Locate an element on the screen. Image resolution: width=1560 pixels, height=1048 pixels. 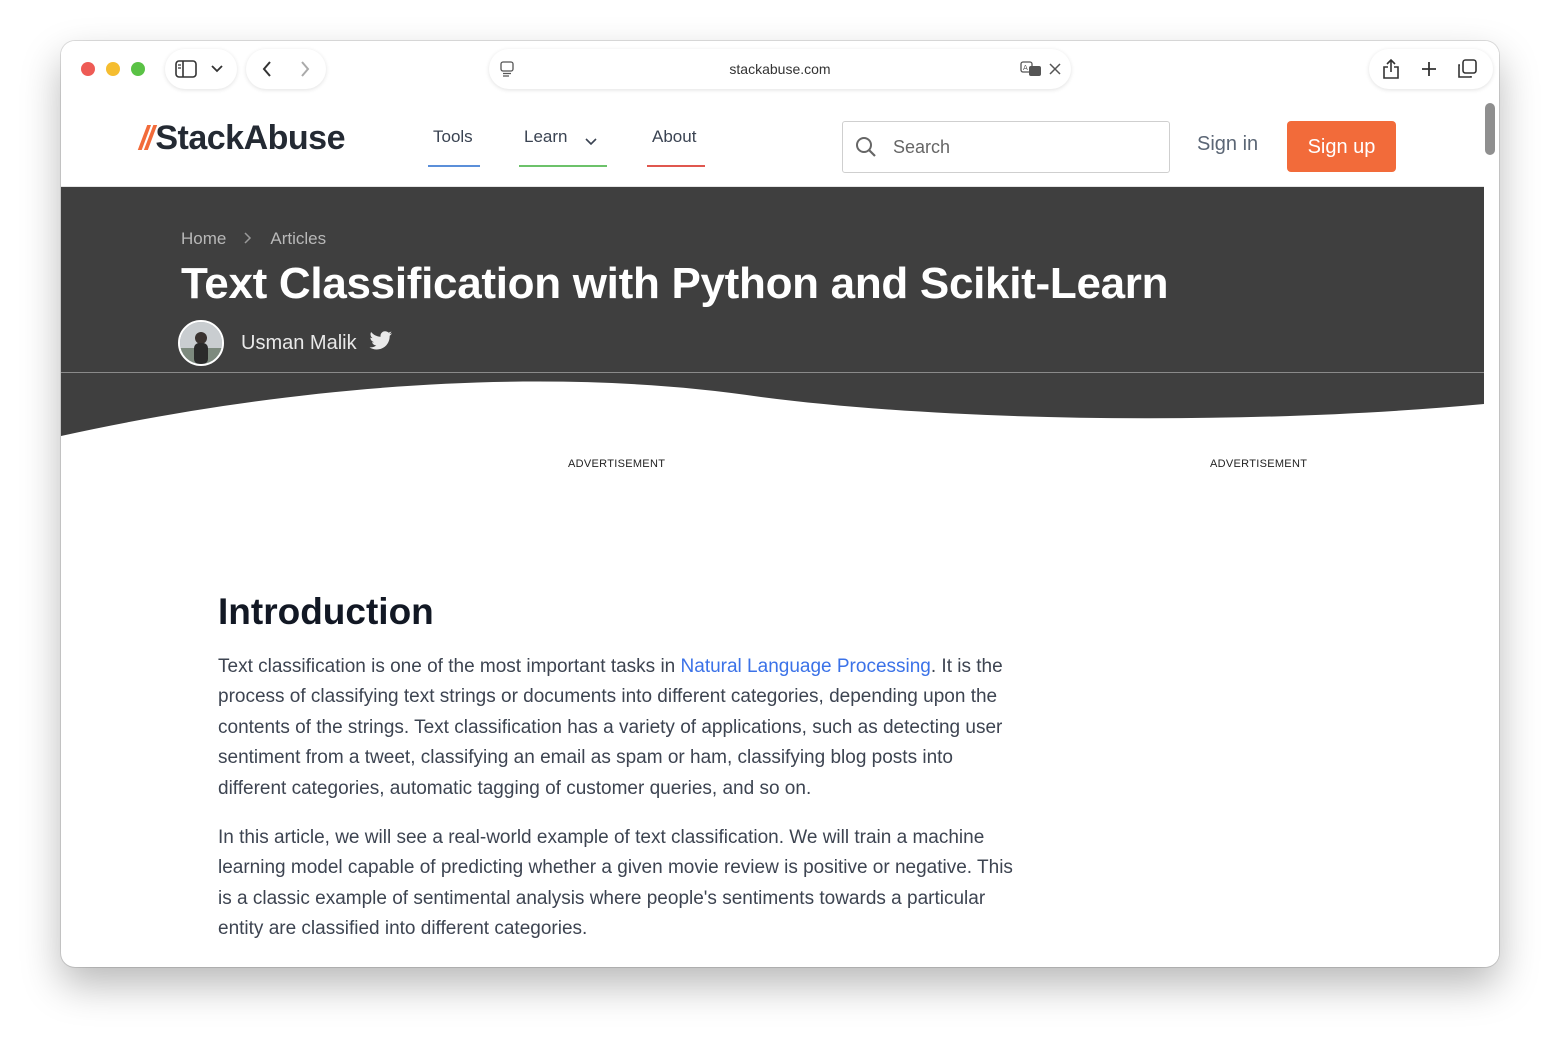
nav-about: About is located at coordinates (676, 145).